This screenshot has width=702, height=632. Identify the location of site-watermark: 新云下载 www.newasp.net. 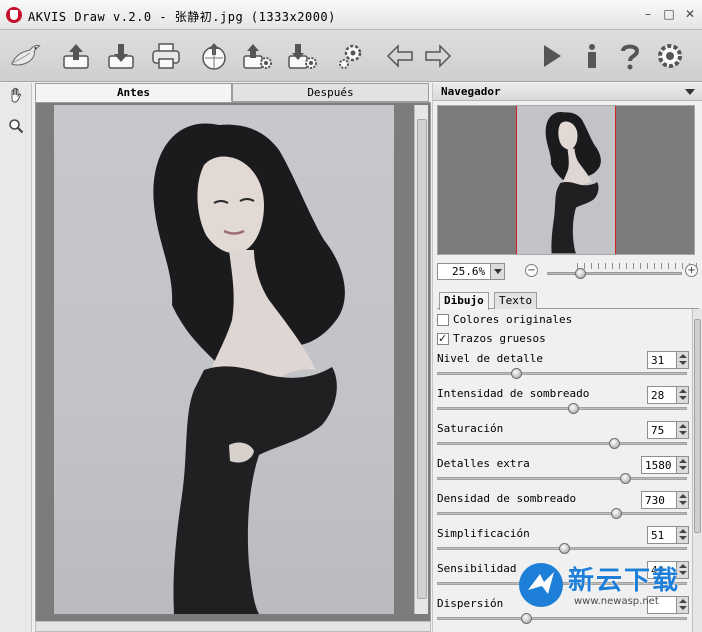
(609, 586).